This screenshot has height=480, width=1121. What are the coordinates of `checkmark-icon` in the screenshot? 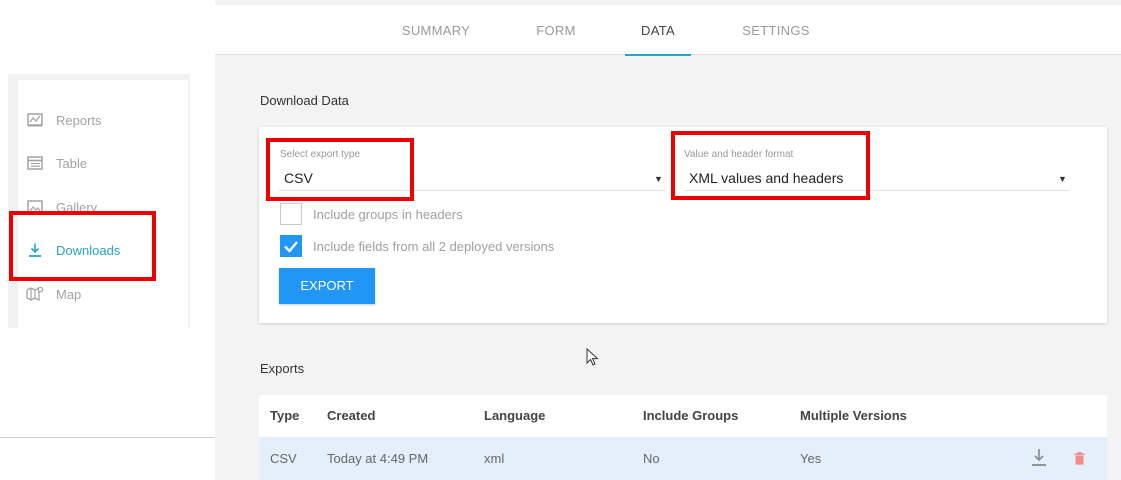 It's located at (291, 247).